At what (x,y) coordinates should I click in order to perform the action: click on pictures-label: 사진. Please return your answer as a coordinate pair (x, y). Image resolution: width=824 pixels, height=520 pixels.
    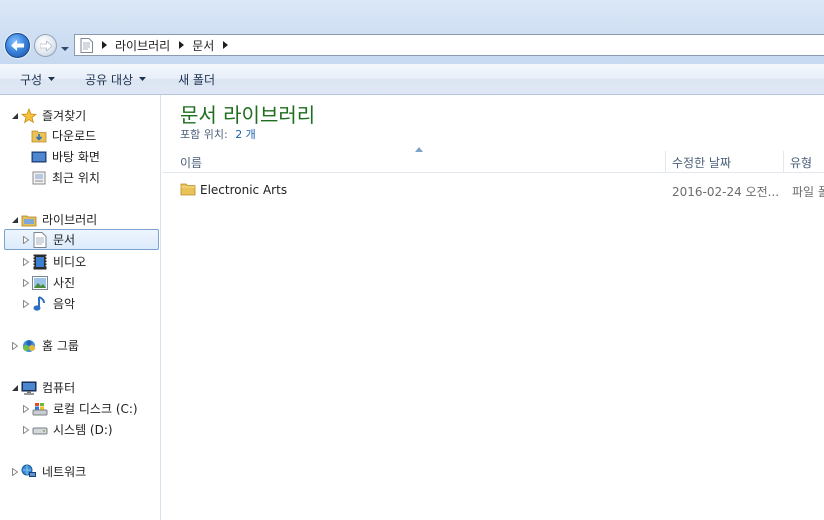
    Looking at the image, I should click on (64, 283).